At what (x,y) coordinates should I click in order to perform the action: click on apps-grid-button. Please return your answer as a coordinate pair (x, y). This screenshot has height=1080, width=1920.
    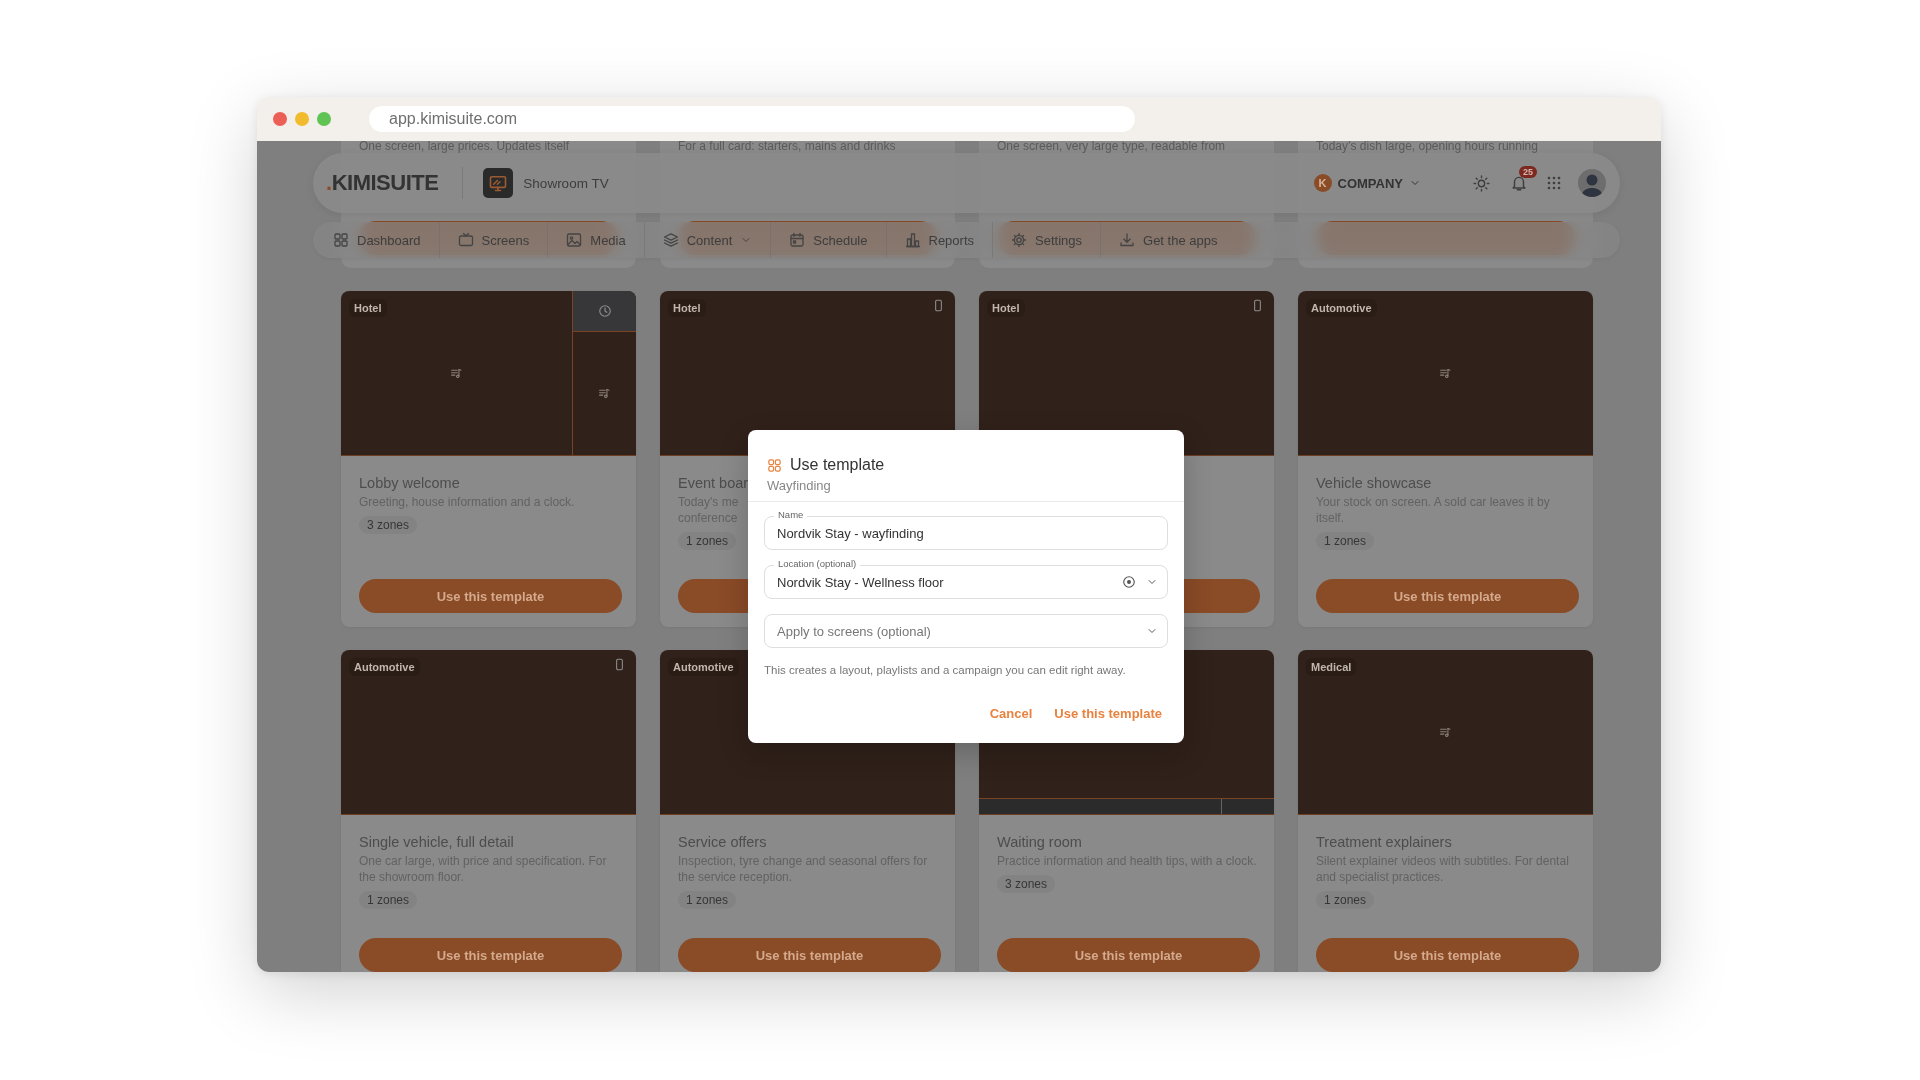
    Looking at the image, I should click on (1554, 183).